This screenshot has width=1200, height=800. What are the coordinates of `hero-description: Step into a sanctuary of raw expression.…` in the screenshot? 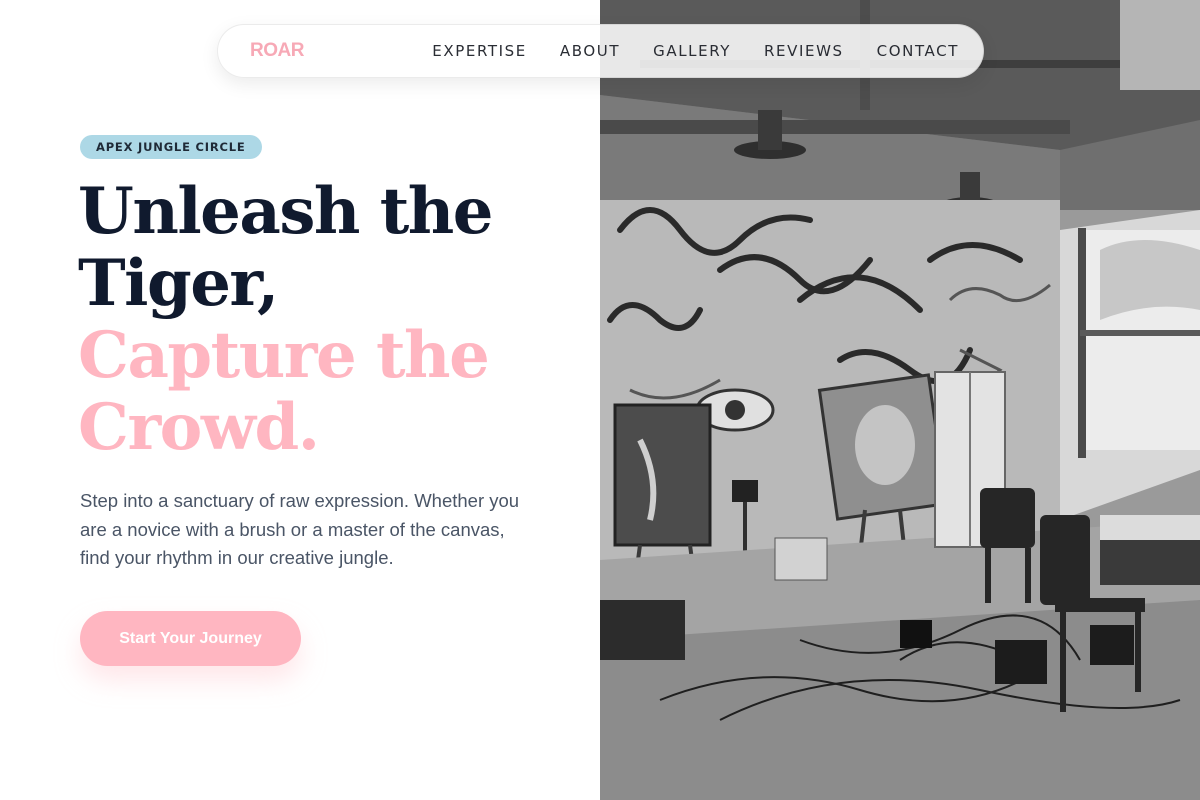 It's located at (300, 529).